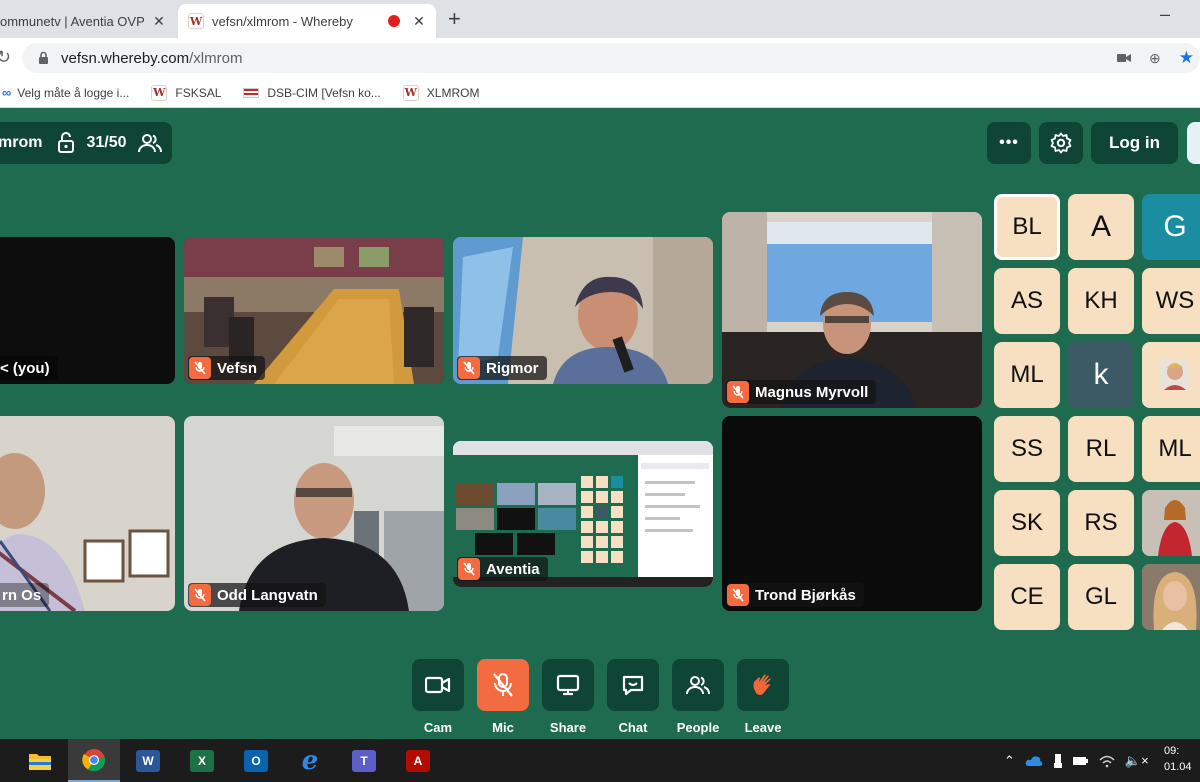  What do you see at coordinates (1027, 597) in the screenshot?
I see `avatar: CE` at bounding box center [1027, 597].